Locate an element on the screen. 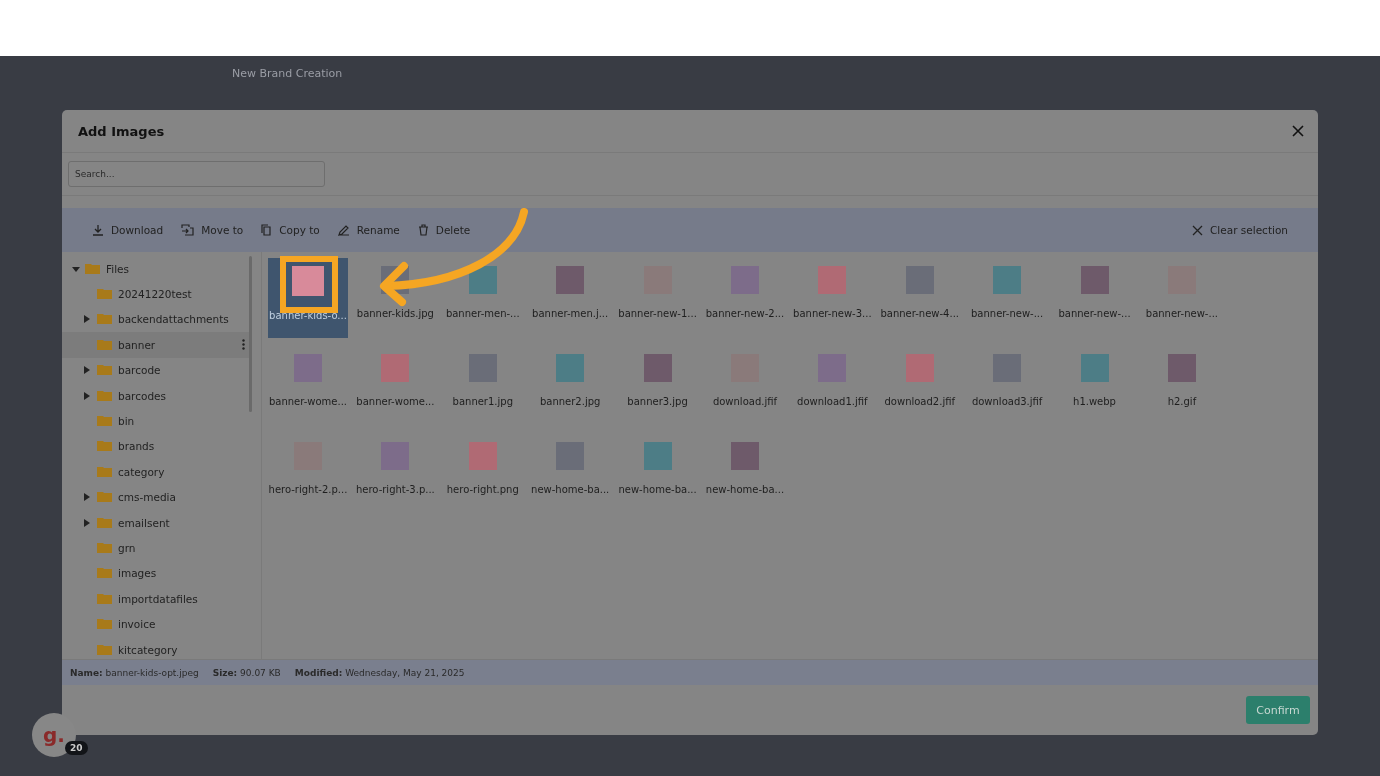  download-button: Download is located at coordinates (129, 230).